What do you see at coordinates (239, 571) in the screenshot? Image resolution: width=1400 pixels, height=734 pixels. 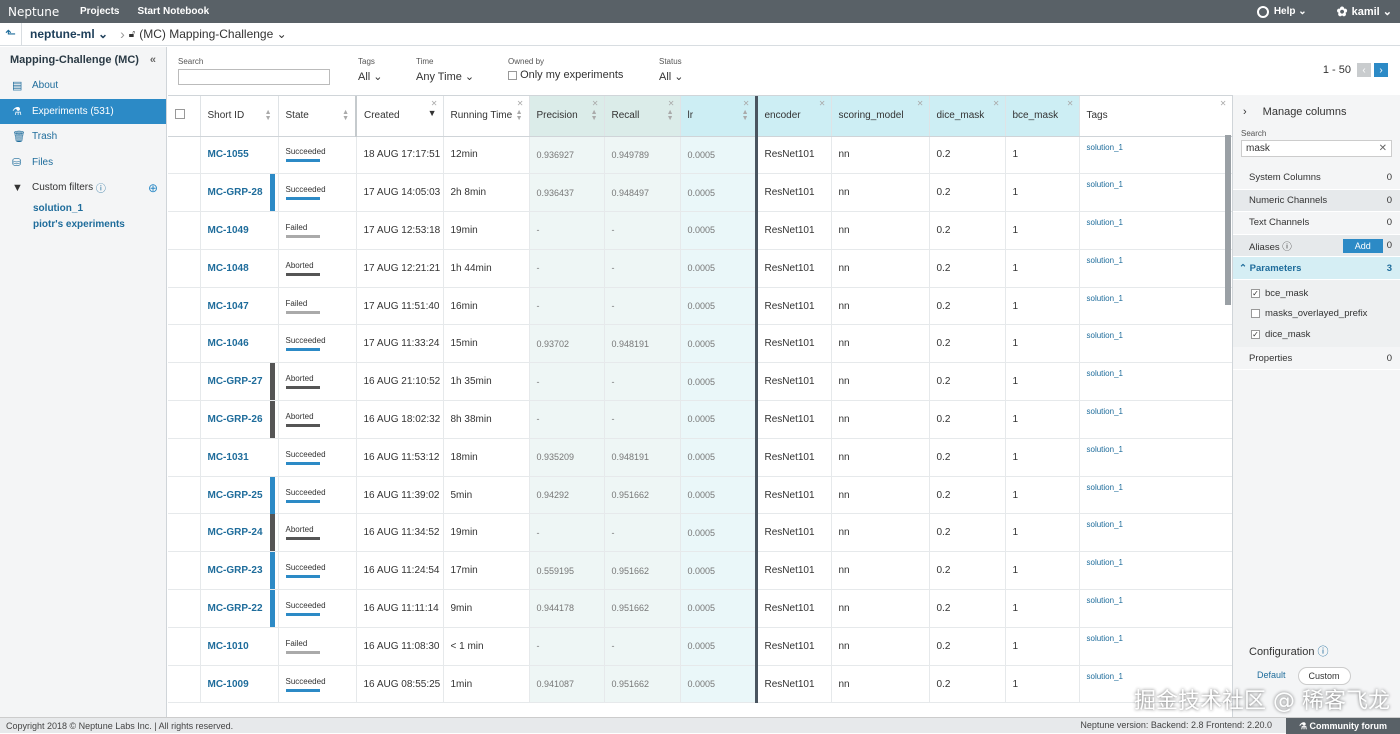 I see `short-id-link: MC-GRP-23` at bounding box center [239, 571].